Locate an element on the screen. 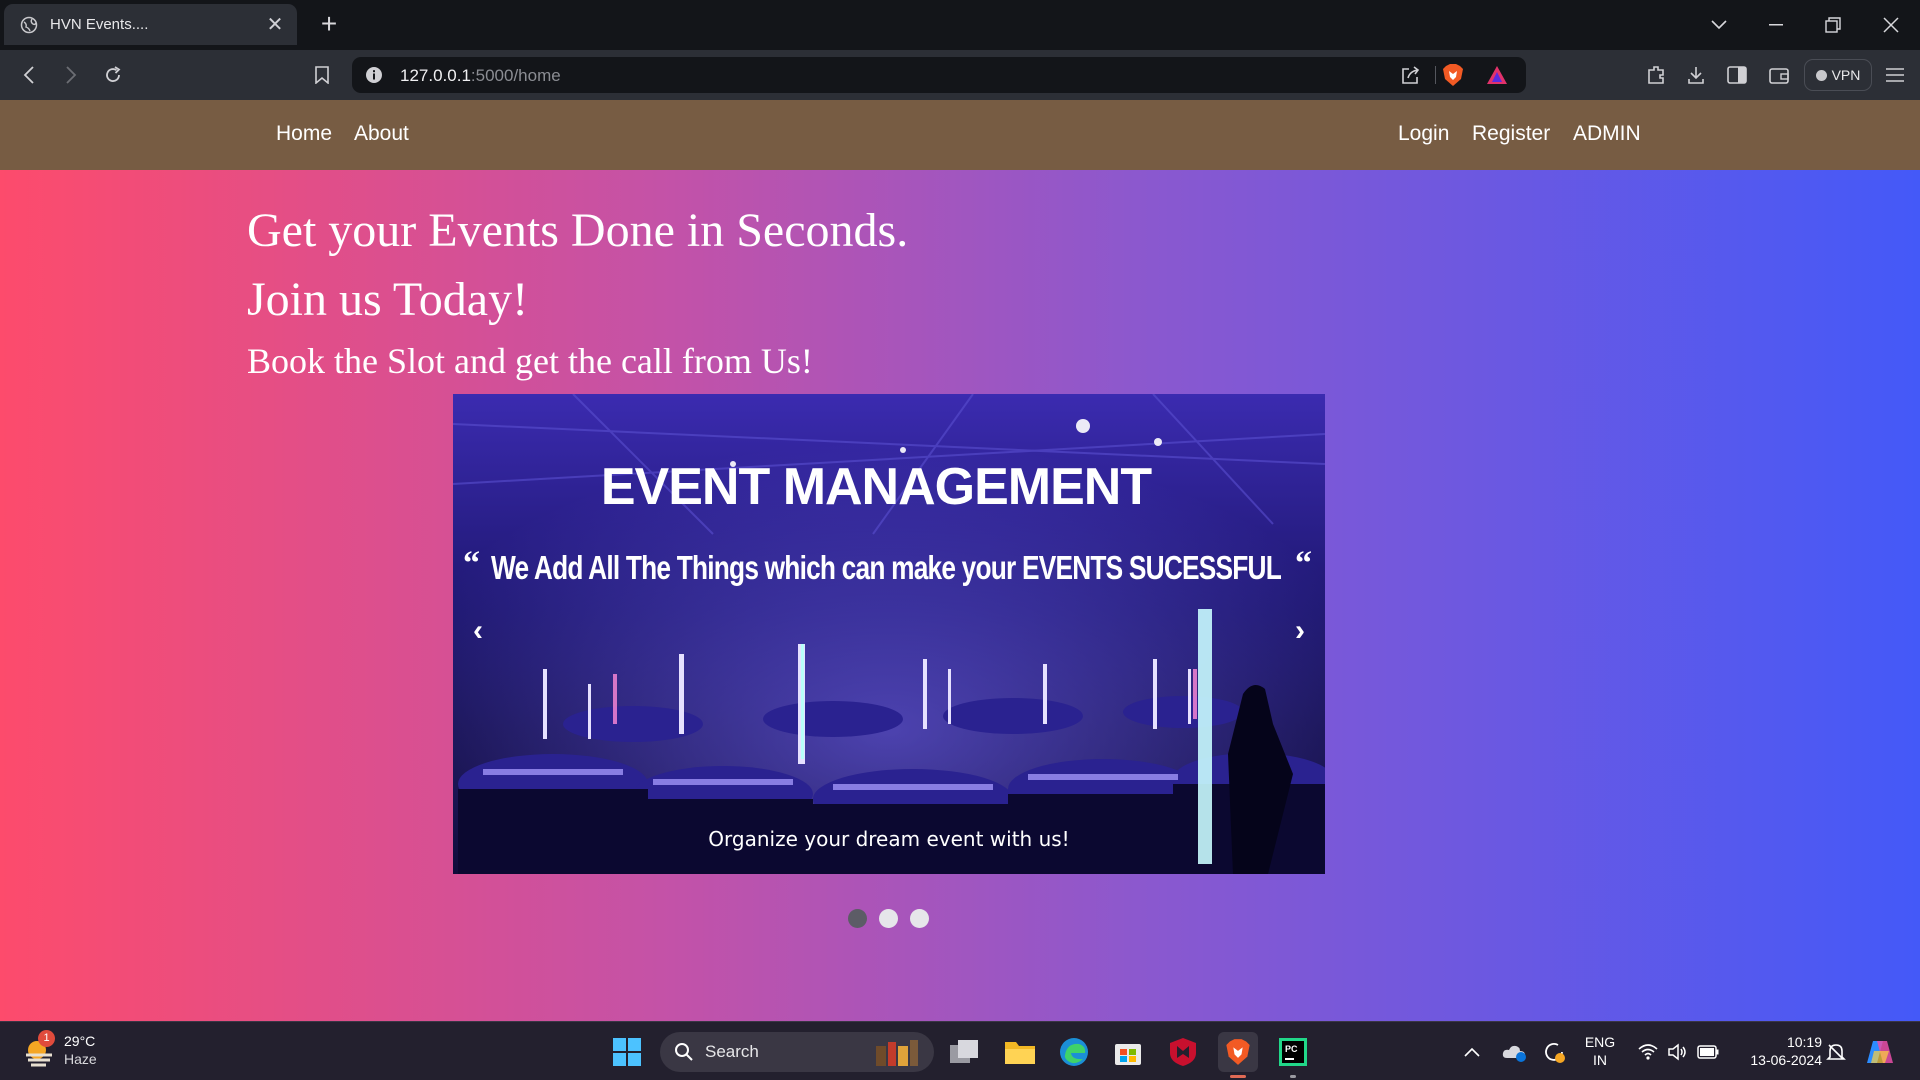 The image size is (1920, 1080). pycharm-icon: PC is located at coordinates (1293, 1055).